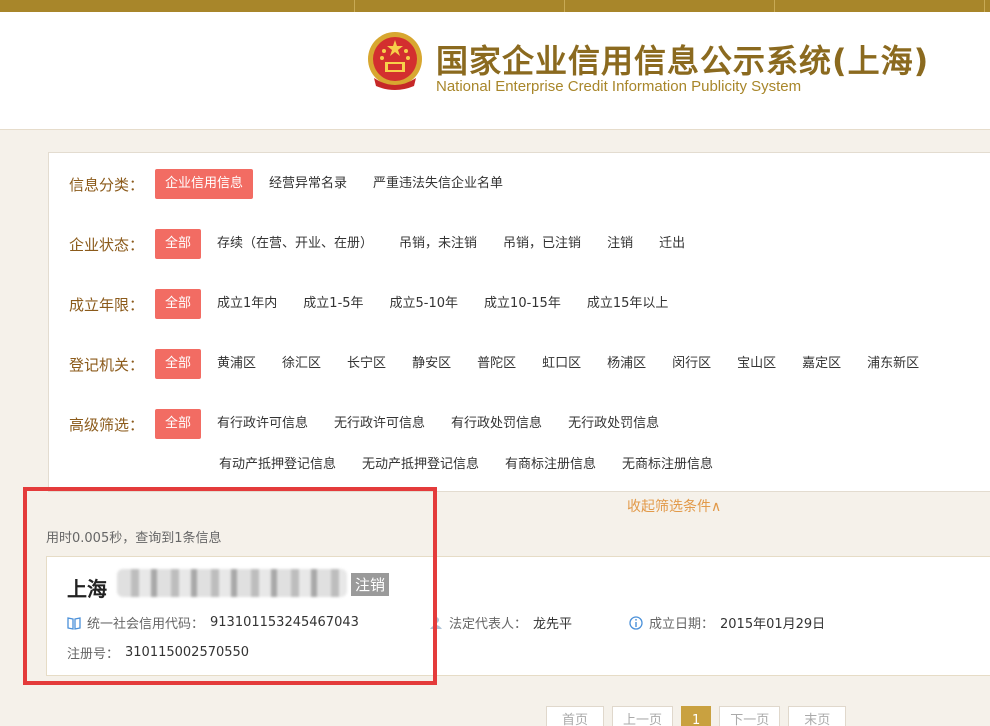  I want to click on national-emblem-icon, so click(395, 61).